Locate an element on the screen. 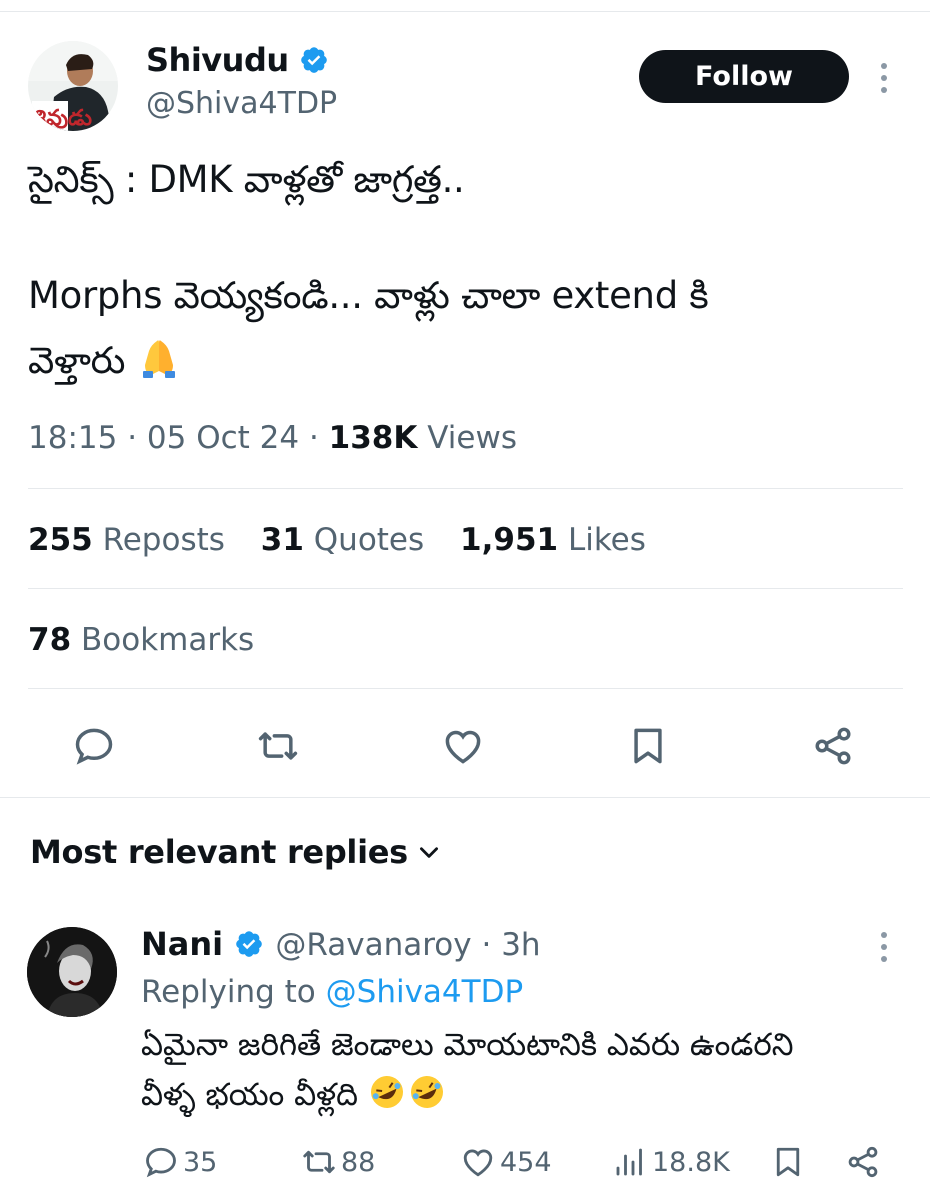 This screenshot has height=1200, width=930. tweet-text-line: వెళ్తారు is located at coordinates (104, 363).